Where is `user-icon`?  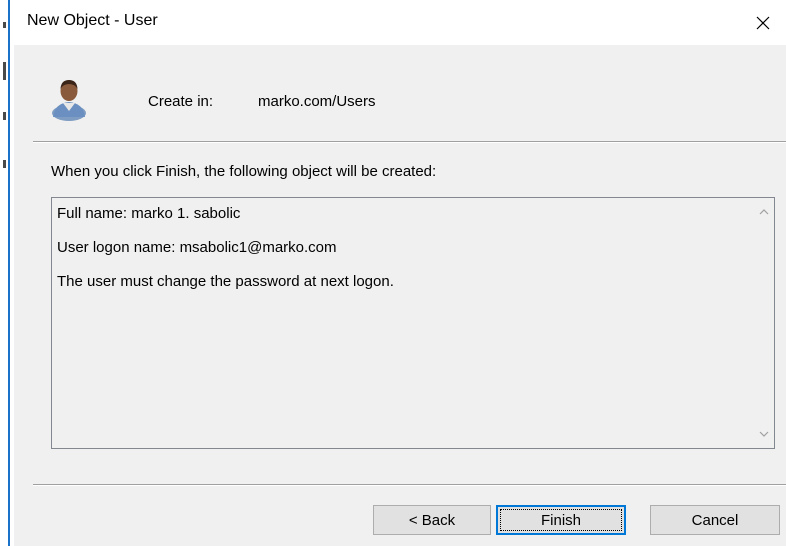 user-icon is located at coordinates (69, 100).